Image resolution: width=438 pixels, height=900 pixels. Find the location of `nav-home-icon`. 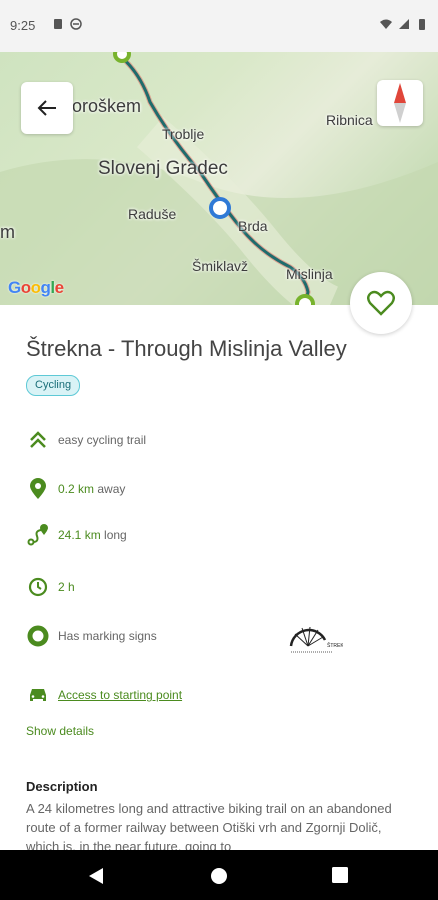

nav-home-icon is located at coordinates (219, 876).